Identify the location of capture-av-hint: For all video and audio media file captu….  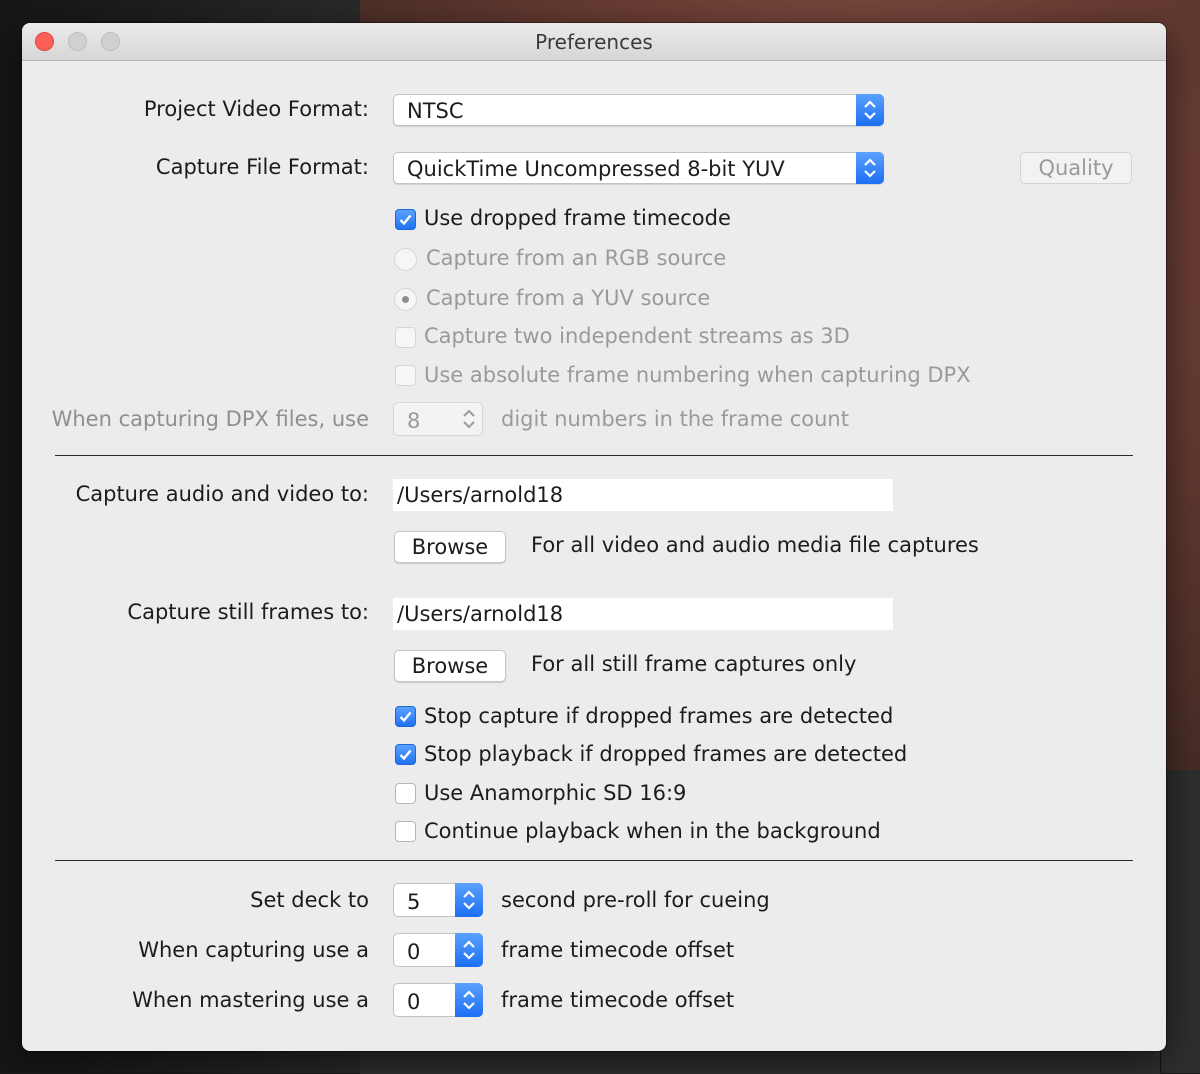
(755, 545).